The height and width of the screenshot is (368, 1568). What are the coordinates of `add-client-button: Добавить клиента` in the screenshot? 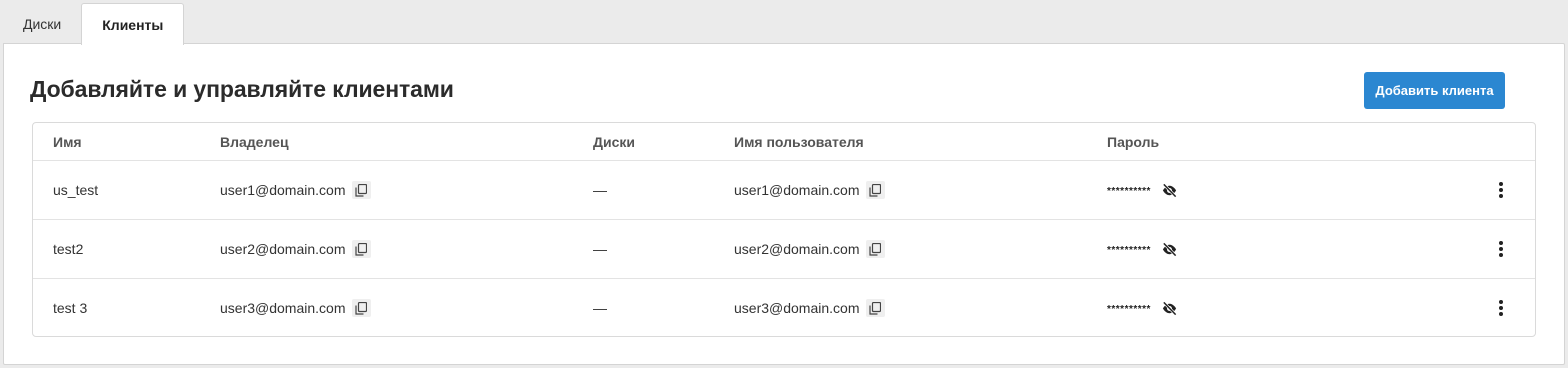 It's located at (1434, 90).